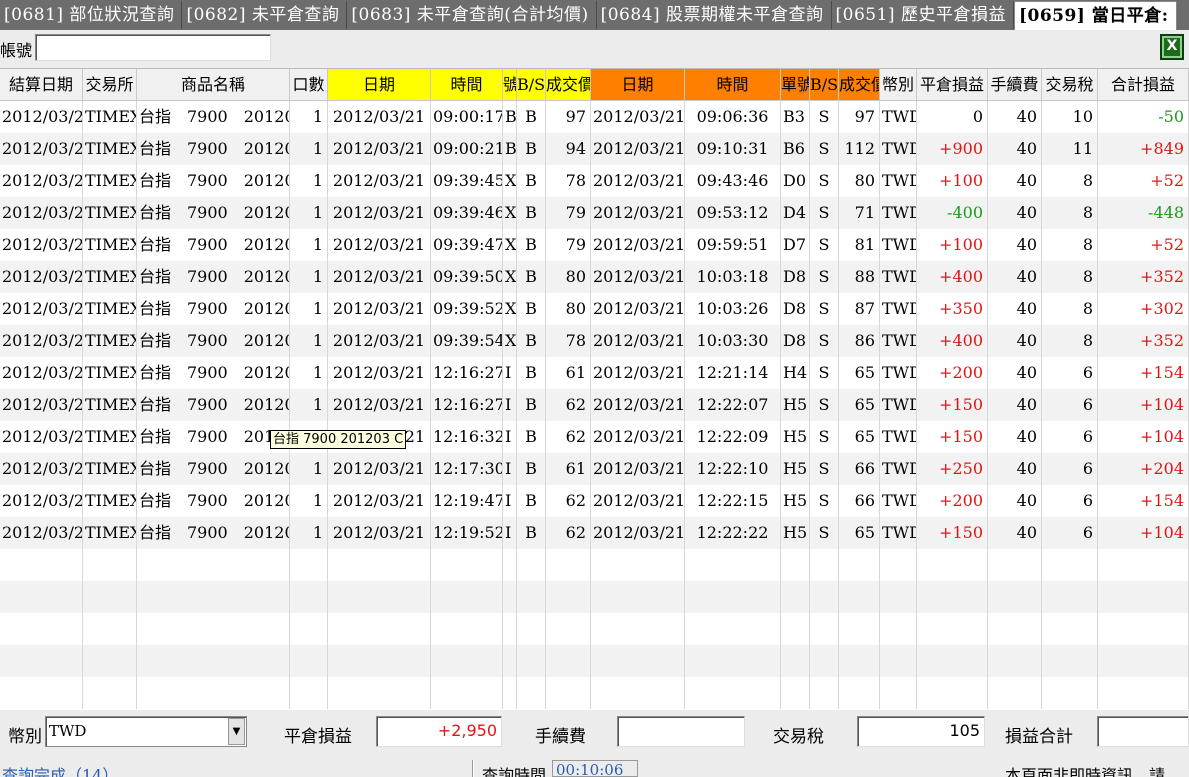  What do you see at coordinates (859, 629) in the screenshot?
I see `cell-cprice` at bounding box center [859, 629].